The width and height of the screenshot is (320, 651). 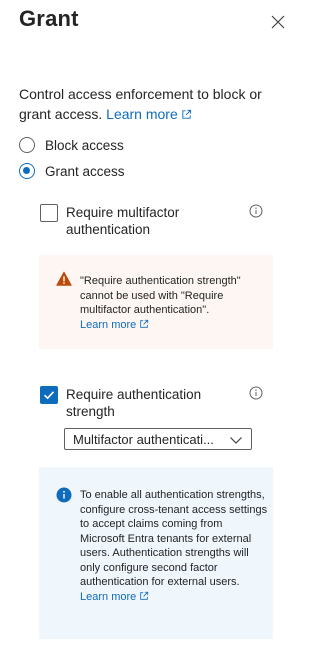 I want to click on warning-learn-more-label: Learn more, so click(x=108, y=324).